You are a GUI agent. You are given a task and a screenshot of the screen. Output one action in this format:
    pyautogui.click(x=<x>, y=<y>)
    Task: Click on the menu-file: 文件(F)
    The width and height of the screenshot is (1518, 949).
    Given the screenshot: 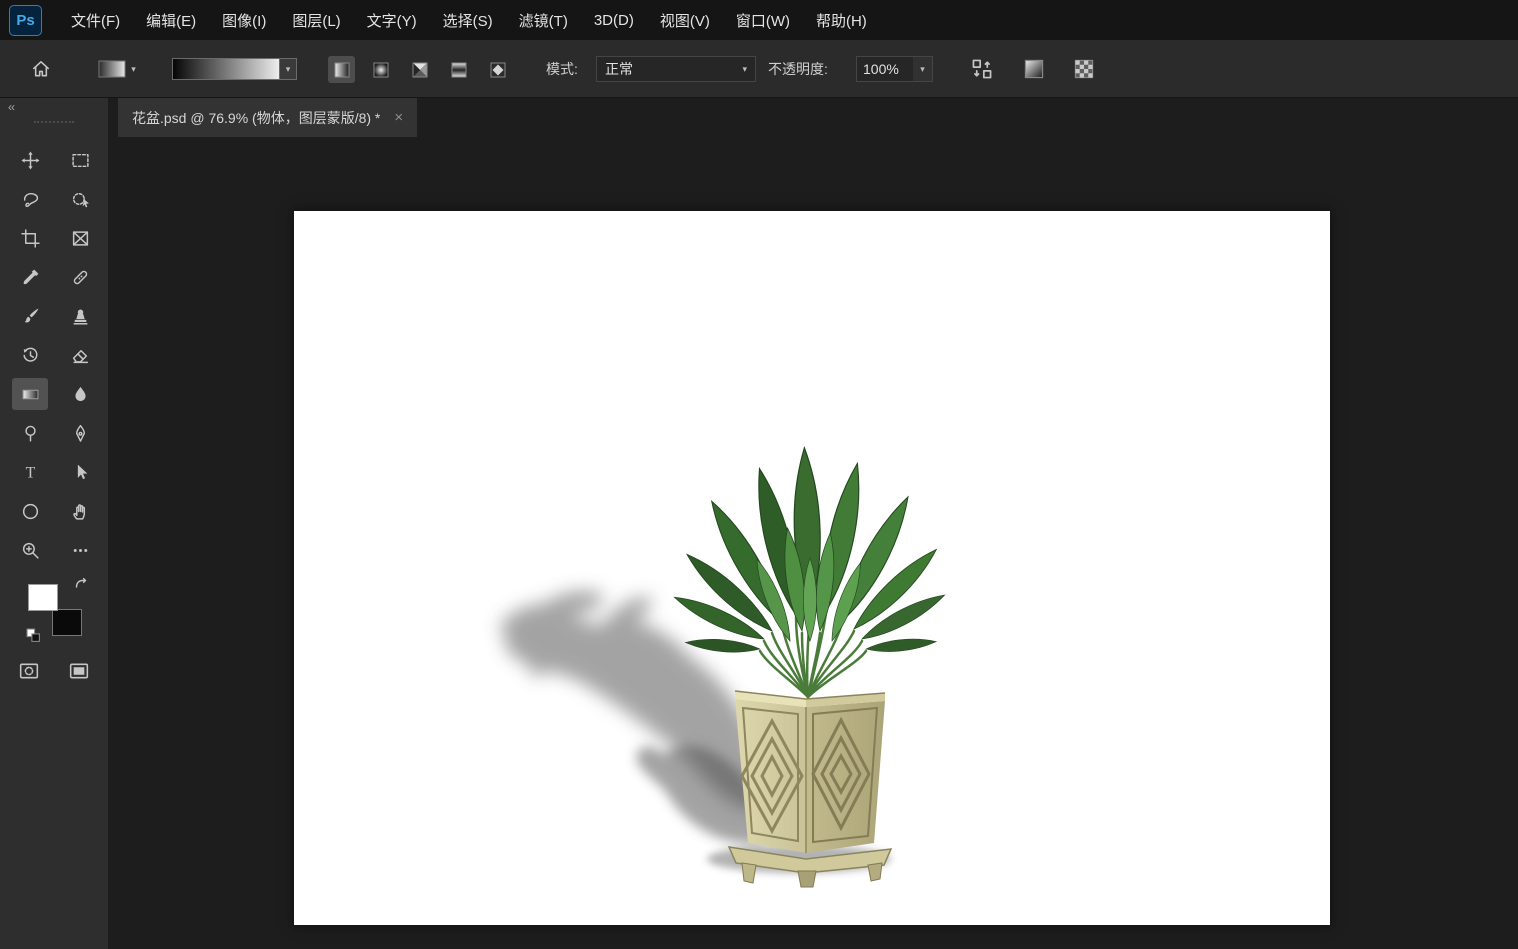 What is the action you would take?
    pyautogui.click(x=95, y=20)
    